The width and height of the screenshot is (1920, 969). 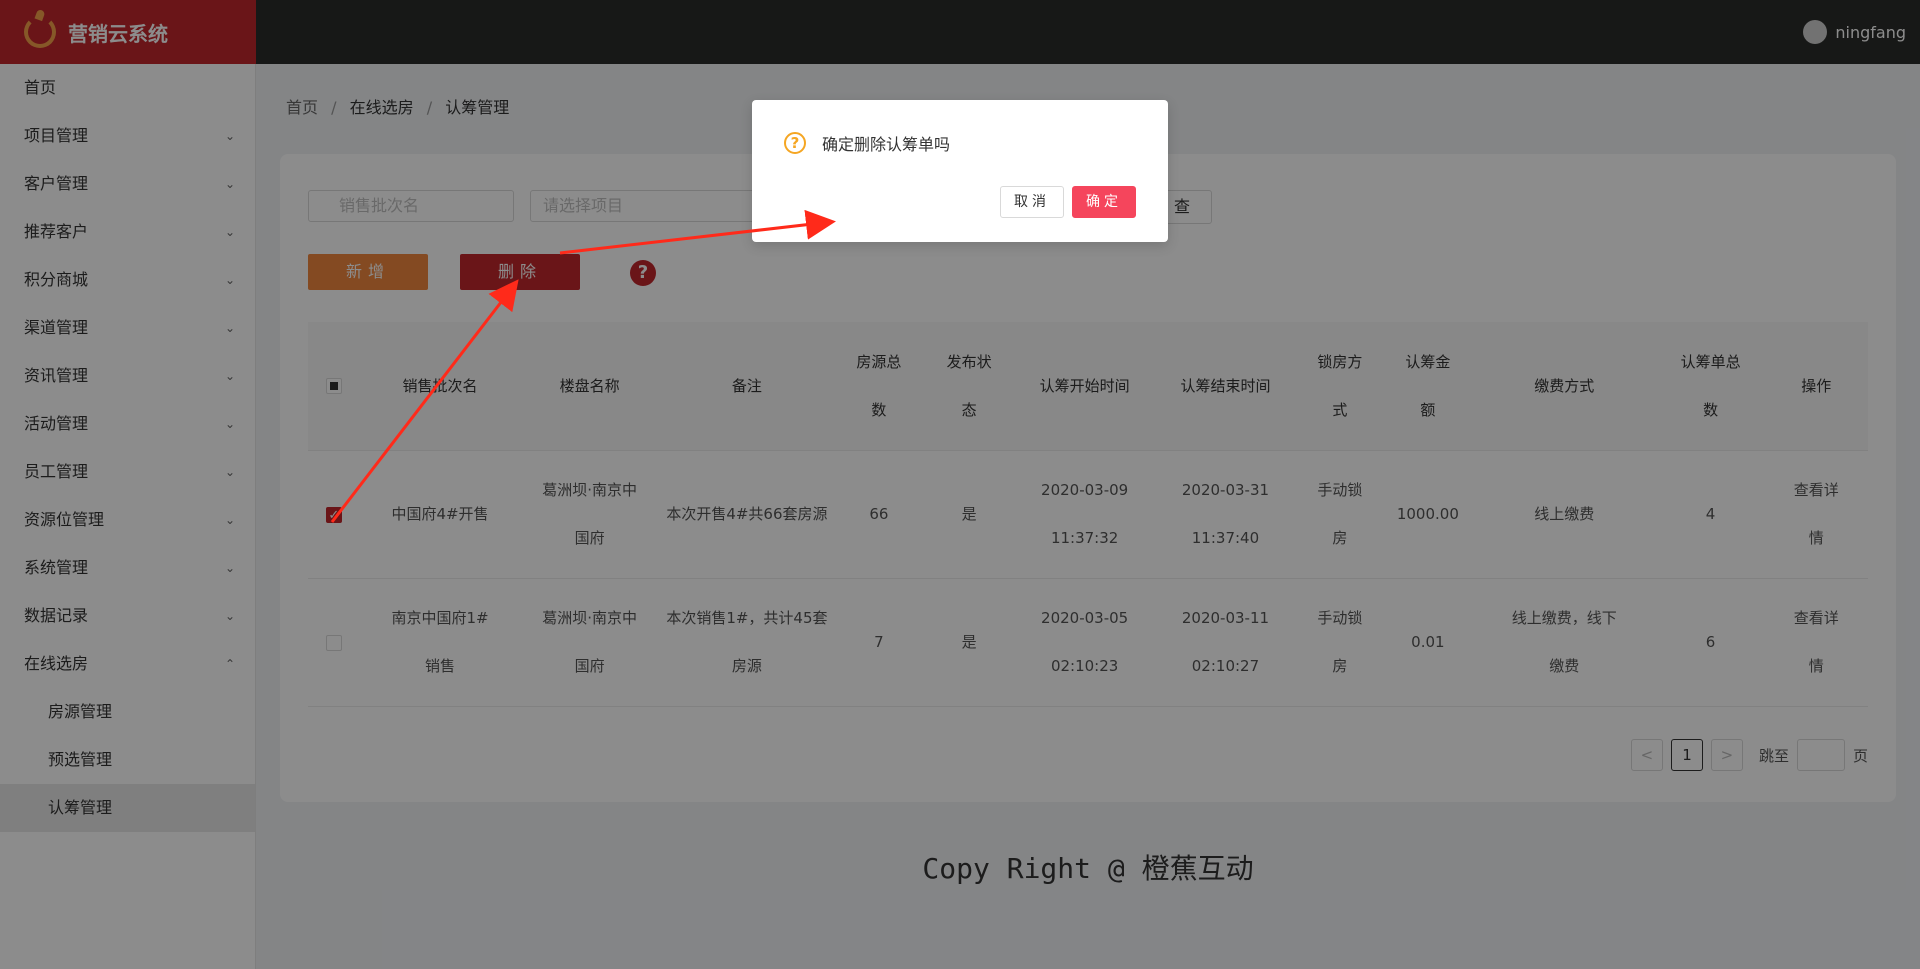 I want to click on question-icon: ?, so click(x=795, y=143).